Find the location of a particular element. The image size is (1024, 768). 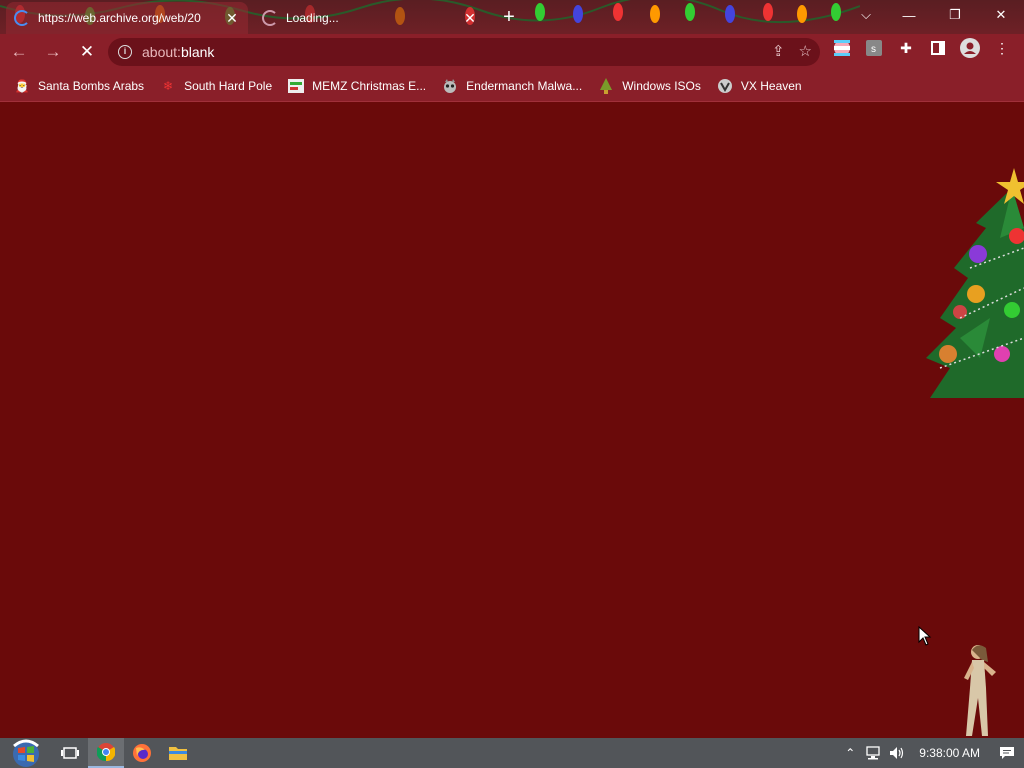

notification-icon is located at coordinates (1007, 753).